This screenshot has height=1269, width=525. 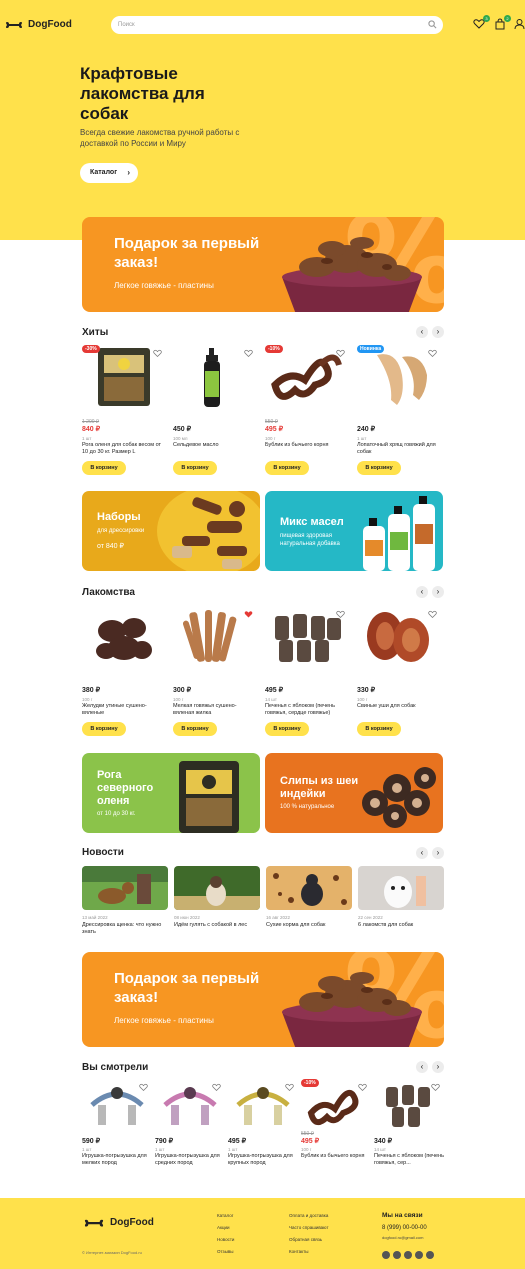 I want to click on product-name: Мелкая говяжья сушено-вяленая жилка, so click(x=215, y=710).